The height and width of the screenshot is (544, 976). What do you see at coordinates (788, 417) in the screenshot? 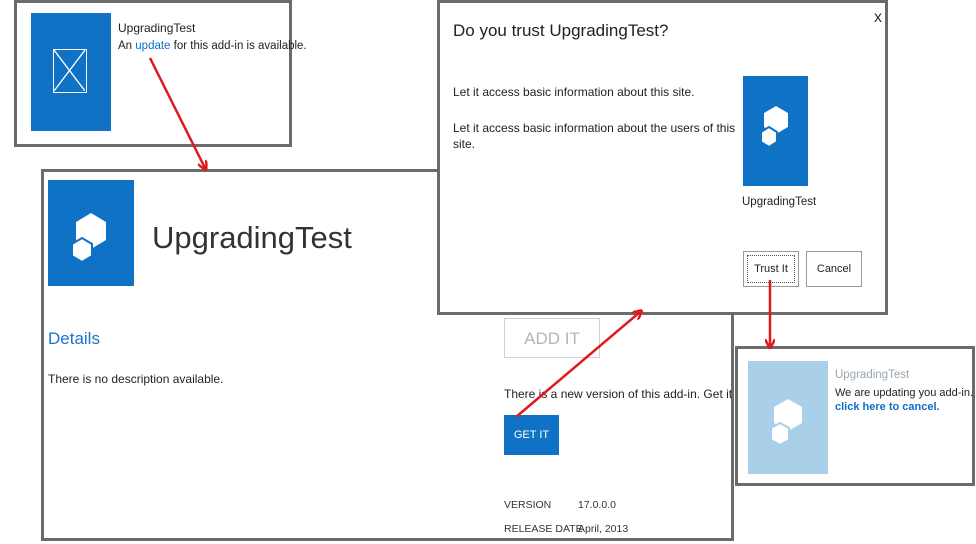
I see `faded-app-tile-icon` at bounding box center [788, 417].